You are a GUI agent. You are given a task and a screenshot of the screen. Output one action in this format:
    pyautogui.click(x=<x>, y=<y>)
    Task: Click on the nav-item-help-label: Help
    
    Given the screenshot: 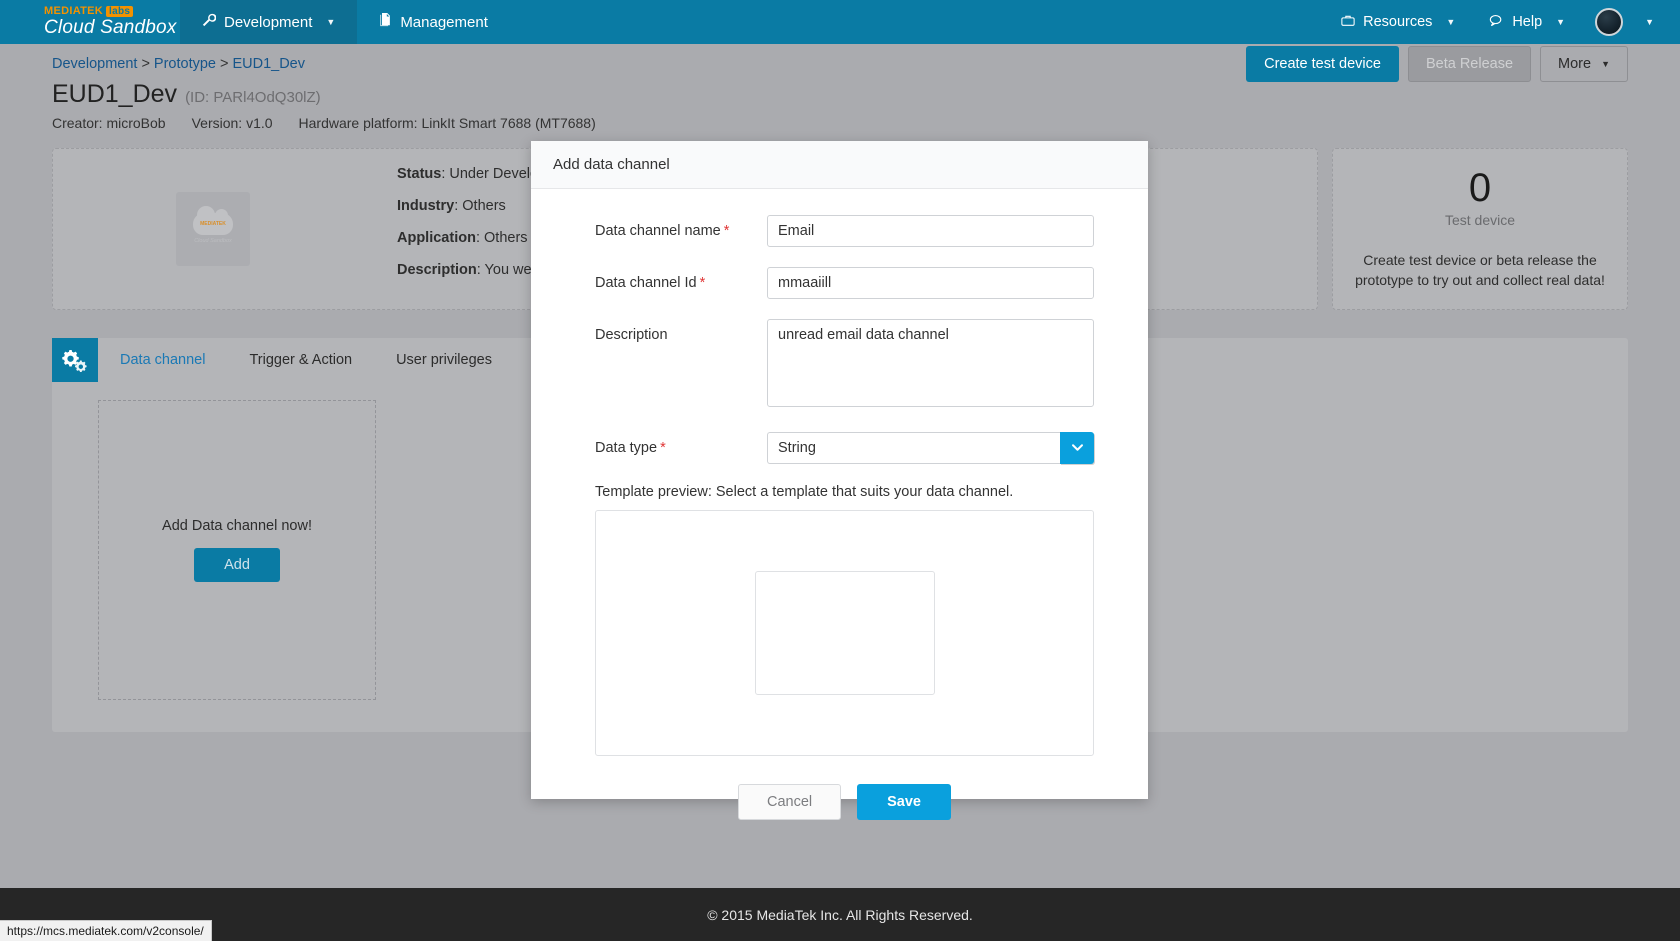 What is the action you would take?
    pyautogui.click(x=1527, y=22)
    